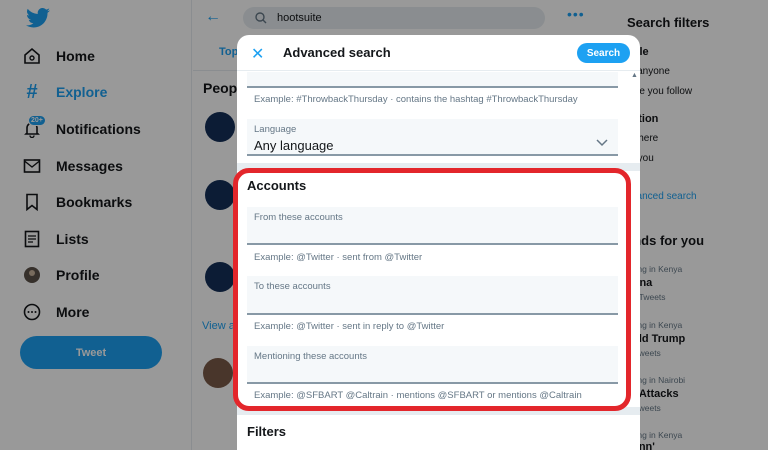  Describe the element at coordinates (275, 129) in the screenshot. I see `language-label: Language` at that location.